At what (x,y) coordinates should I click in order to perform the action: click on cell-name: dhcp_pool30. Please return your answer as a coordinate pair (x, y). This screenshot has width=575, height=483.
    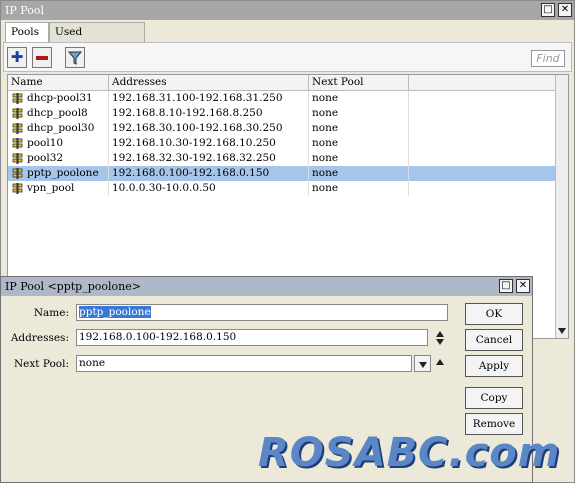
    Looking at the image, I should click on (58, 128).